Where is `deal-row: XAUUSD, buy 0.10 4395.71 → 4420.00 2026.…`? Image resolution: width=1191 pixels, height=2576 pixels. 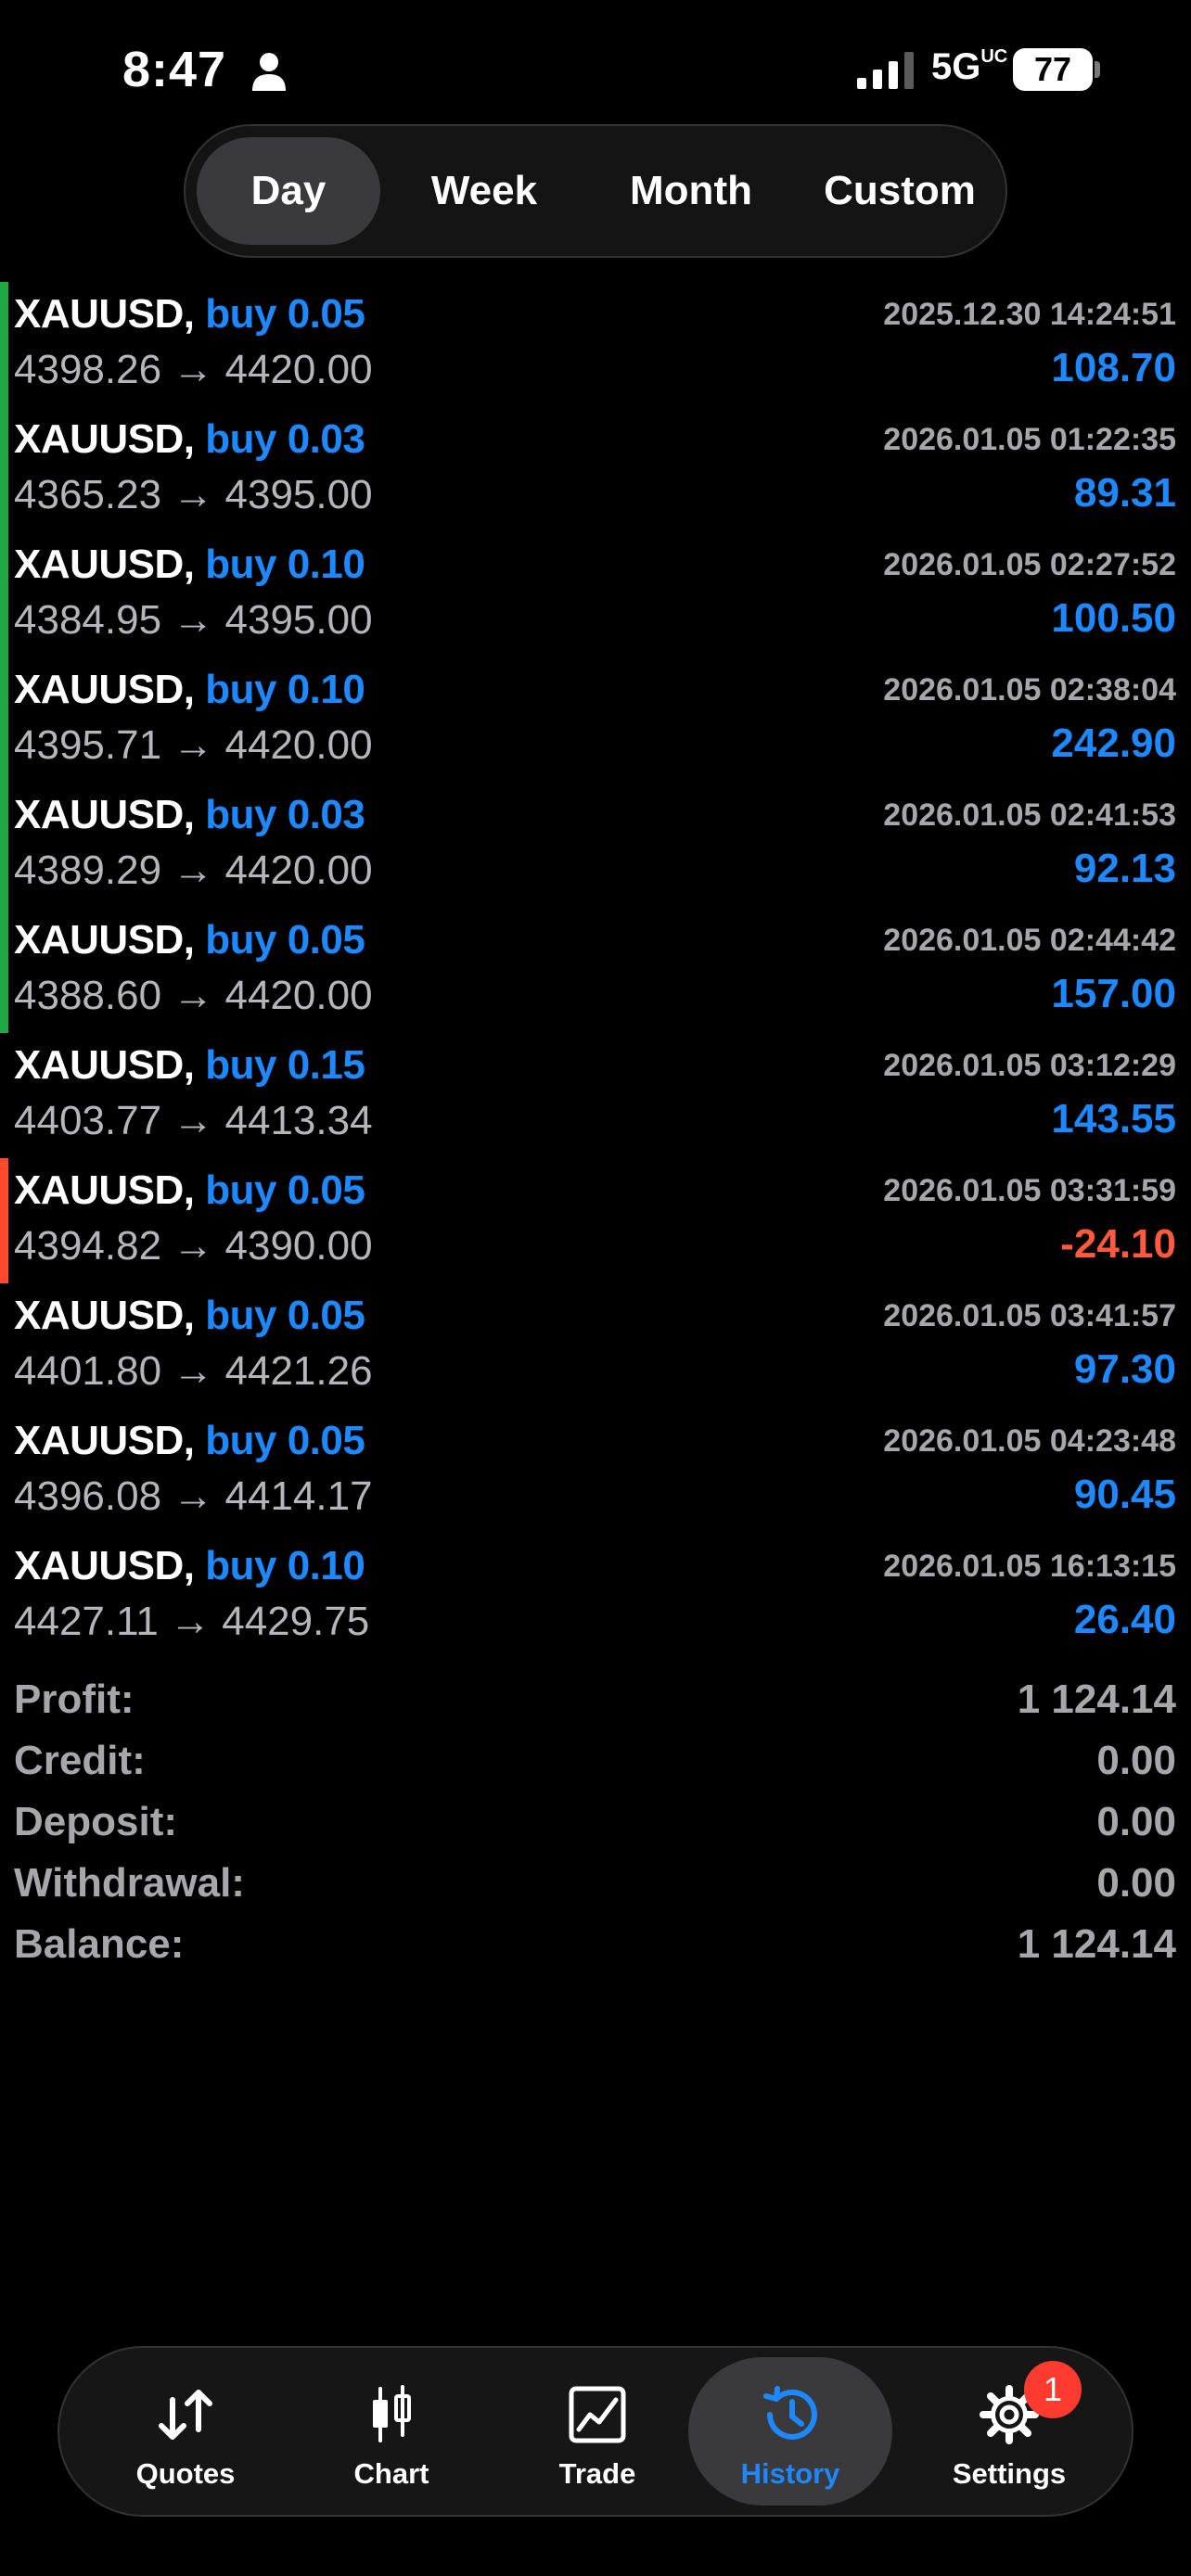
deal-row: XAUUSD, buy 0.10 4395.71 → 4420.00 2026.… is located at coordinates (595, 720).